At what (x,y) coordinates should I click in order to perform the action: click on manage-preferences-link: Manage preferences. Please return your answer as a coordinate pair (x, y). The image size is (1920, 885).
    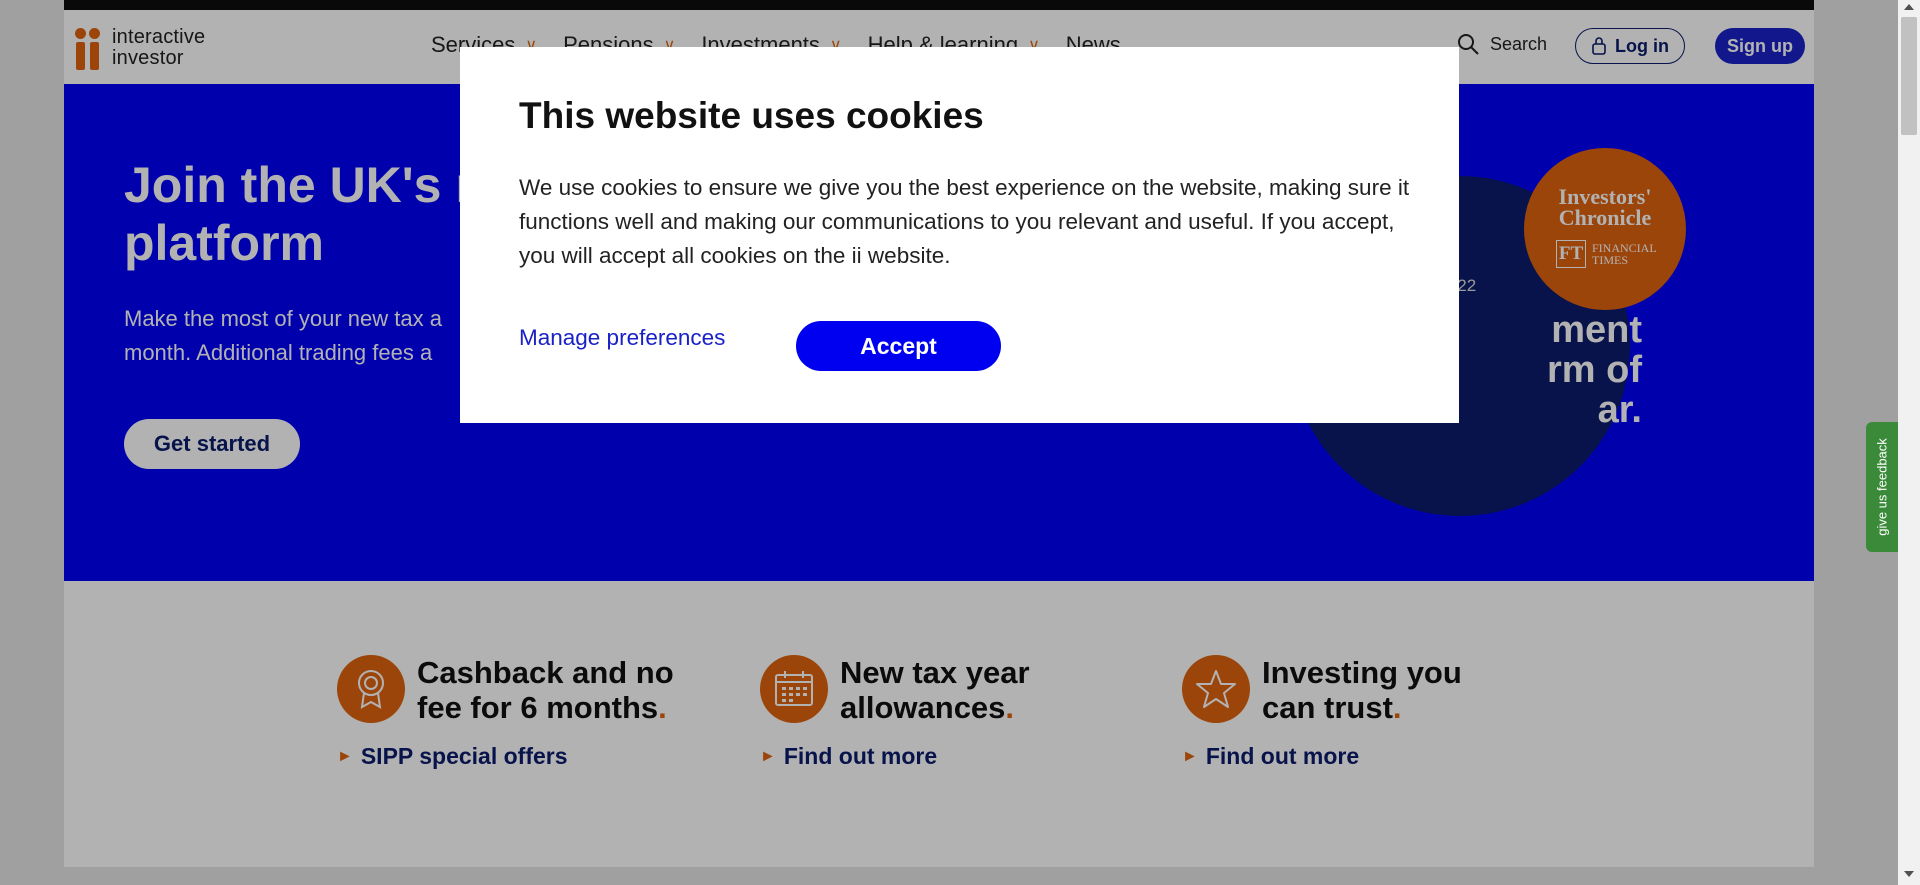
    Looking at the image, I should click on (622, 338).